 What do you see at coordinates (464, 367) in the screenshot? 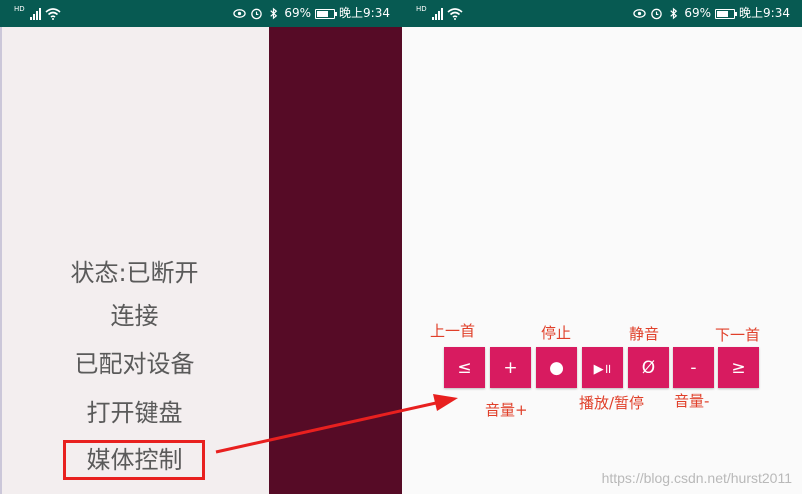
I see `prev-track-button: ≤` at bounding box center [464, 367].